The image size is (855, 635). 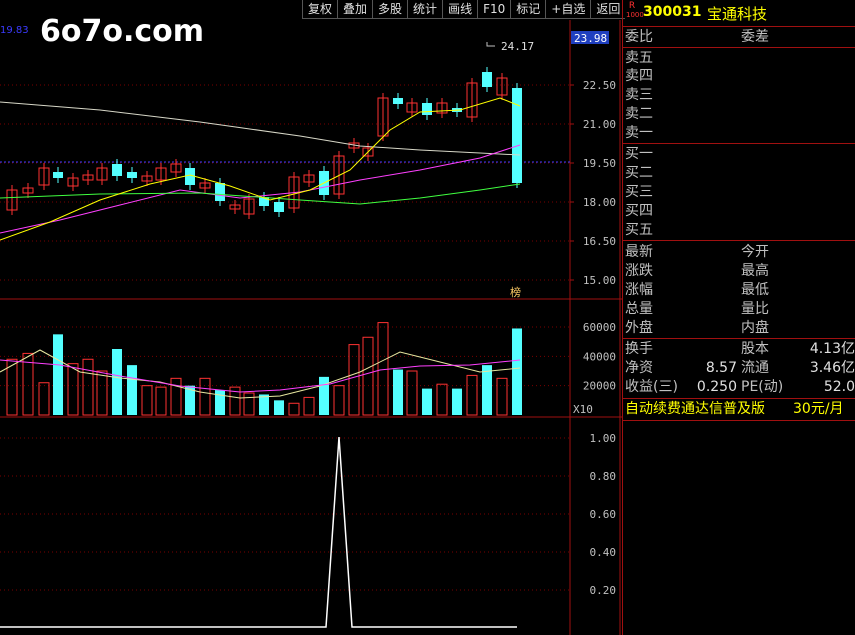 What do you see at coordinates (515, 292) in the screenshot?
I see `rank-badge: 榜` at bounding box center [515, 292].